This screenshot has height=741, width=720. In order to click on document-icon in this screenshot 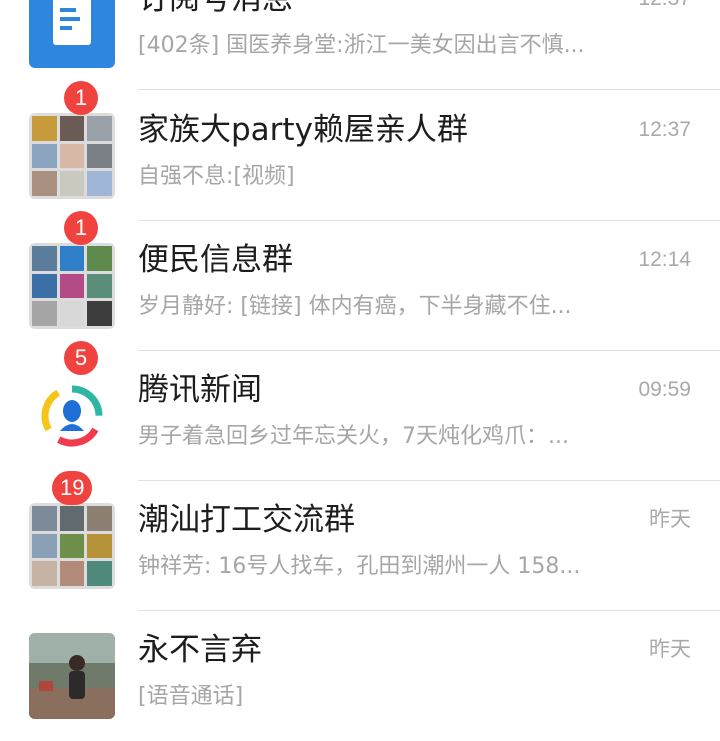, I will do `click(72, 22)`.